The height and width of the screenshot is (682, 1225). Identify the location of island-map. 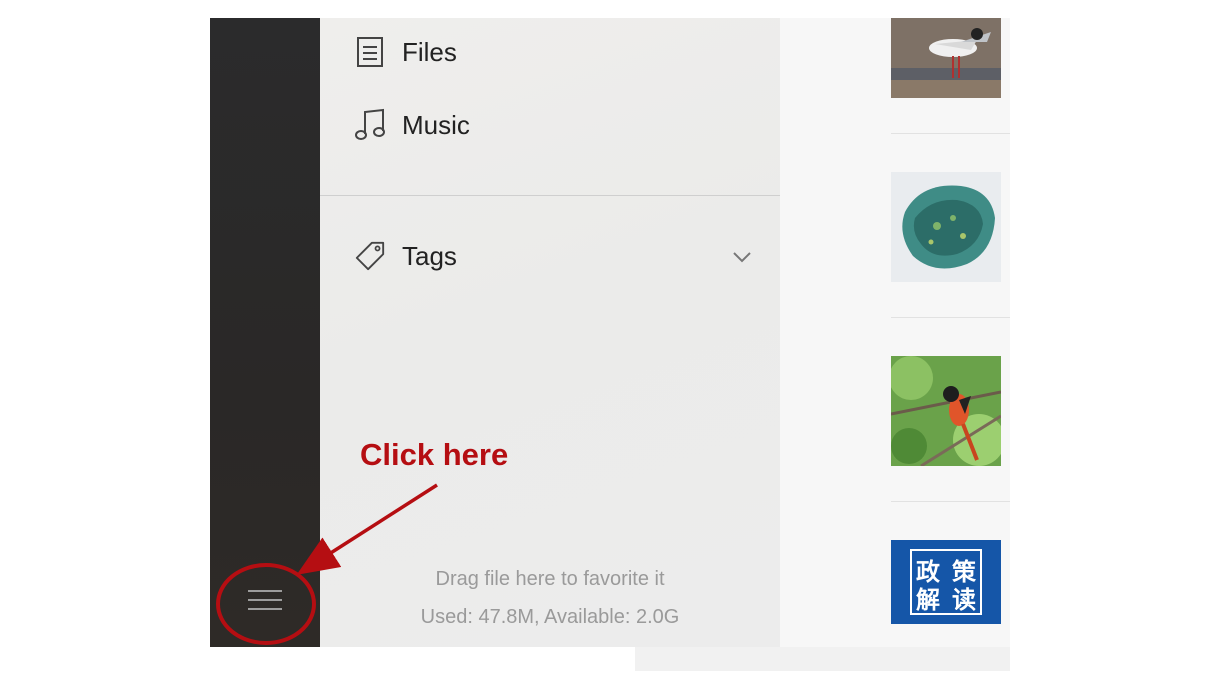
(946, 227).